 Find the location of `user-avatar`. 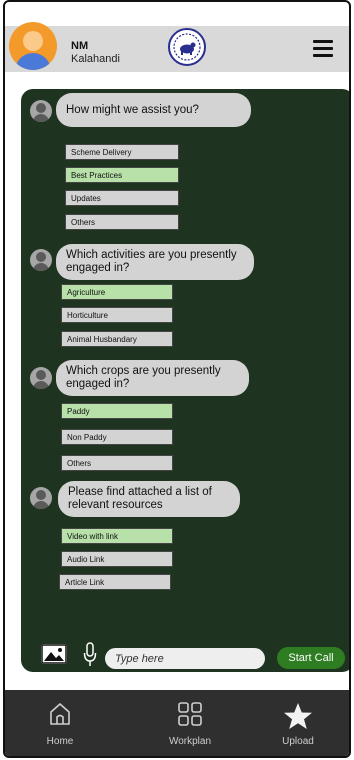

user-avatar is located at coordinates (33, 46).